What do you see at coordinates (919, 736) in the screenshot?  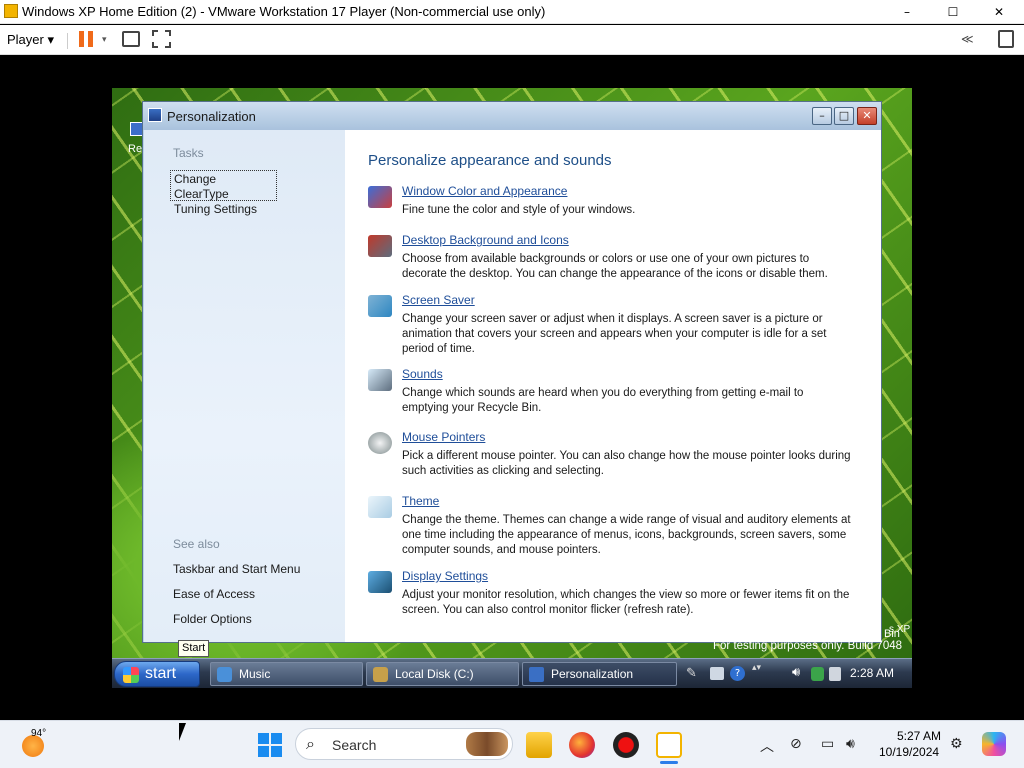 I see `host-clock-time: 5:27 AM` at bounding box center [919, 736].